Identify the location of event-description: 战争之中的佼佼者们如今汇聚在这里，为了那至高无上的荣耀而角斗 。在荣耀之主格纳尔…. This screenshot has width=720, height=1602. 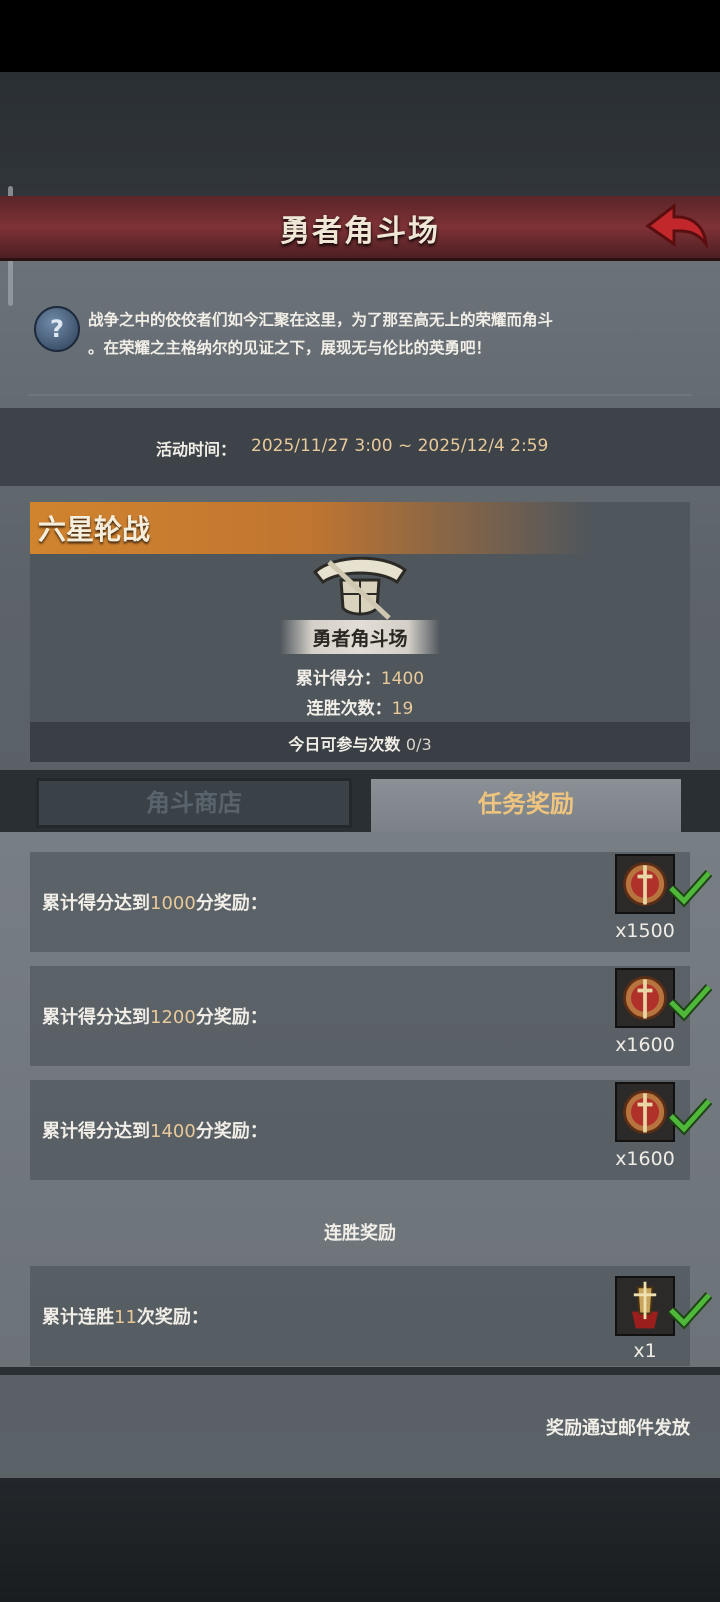
(388, 334).